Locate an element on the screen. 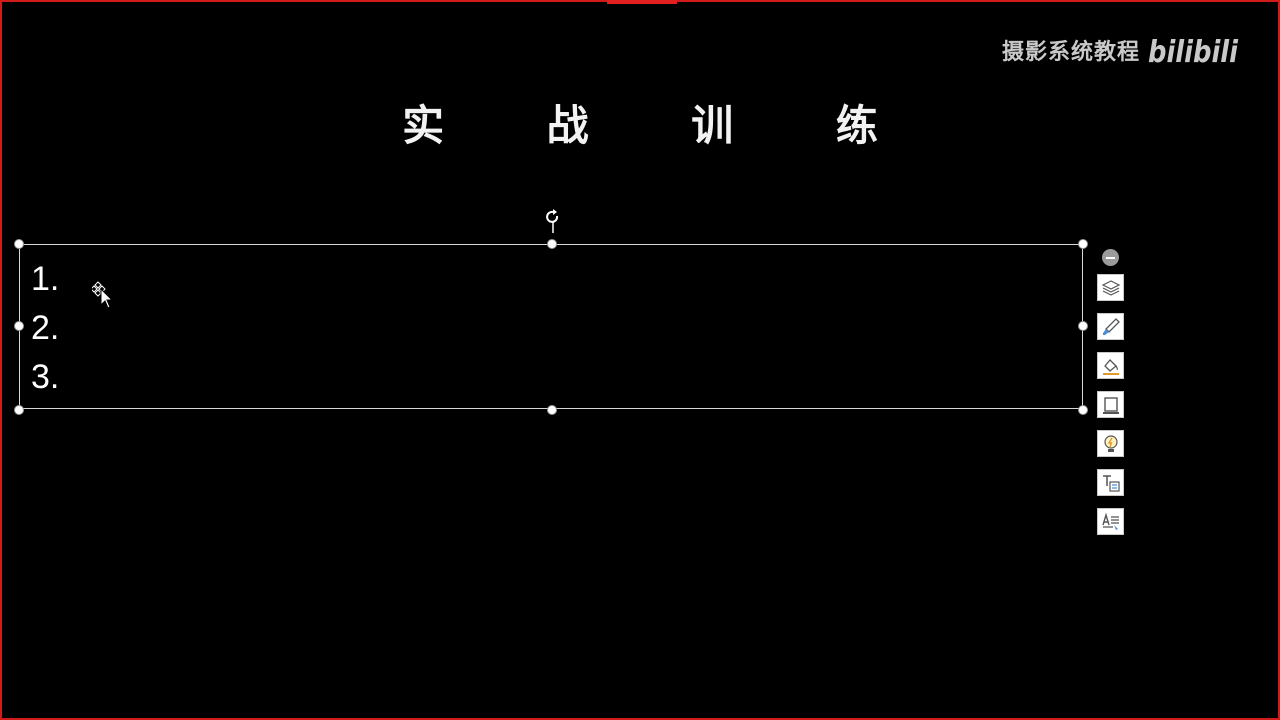  shape-outline-icon is located at coordinates (1110, 404).